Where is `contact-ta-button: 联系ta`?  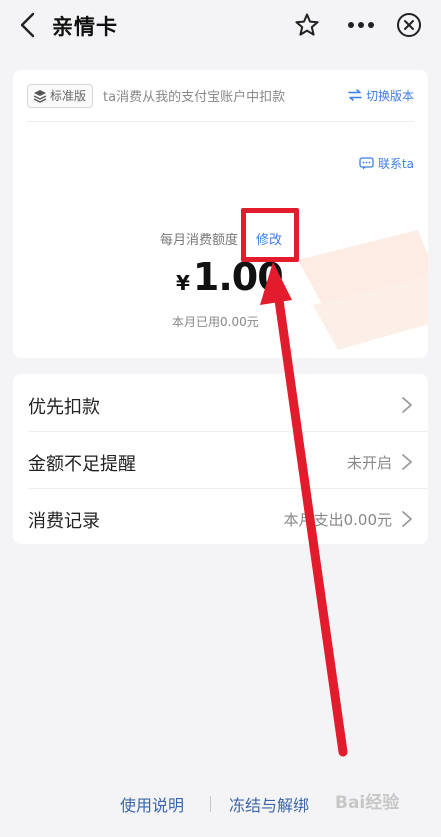 contact-ta-button: 联系ta is located at coordinates (386, 163).